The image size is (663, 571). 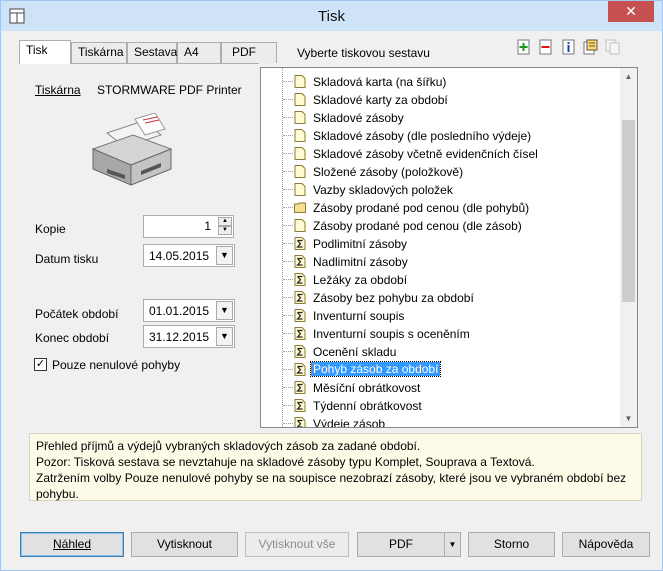 I want to click on print-button-label: Vytisknout, so click(x=184, y=544).